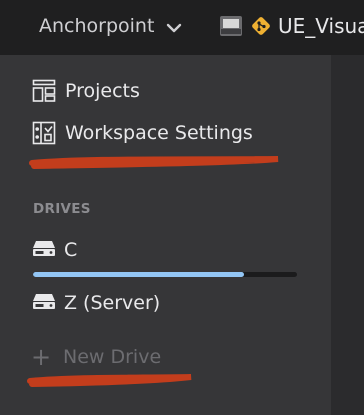 Image resolution: width=364 pixels, height=415 pixels. I want to click on new-drive-label: New Drive, so click(112, 357).